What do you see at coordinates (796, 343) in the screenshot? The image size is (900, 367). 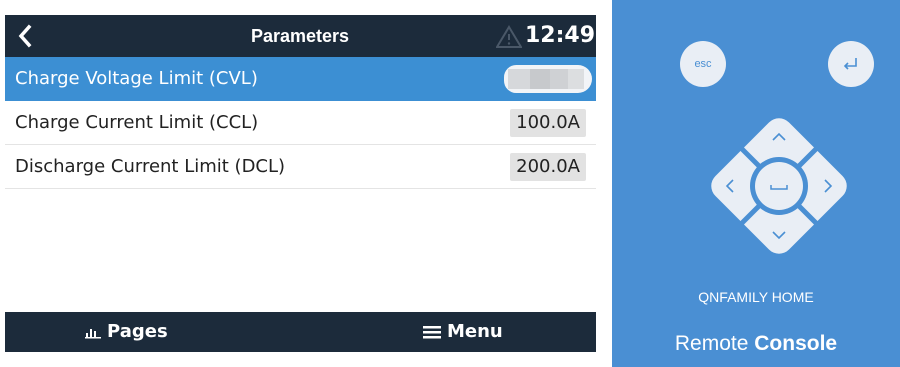 I see `console-title-bold: Console` at bounding box center [796, 343].